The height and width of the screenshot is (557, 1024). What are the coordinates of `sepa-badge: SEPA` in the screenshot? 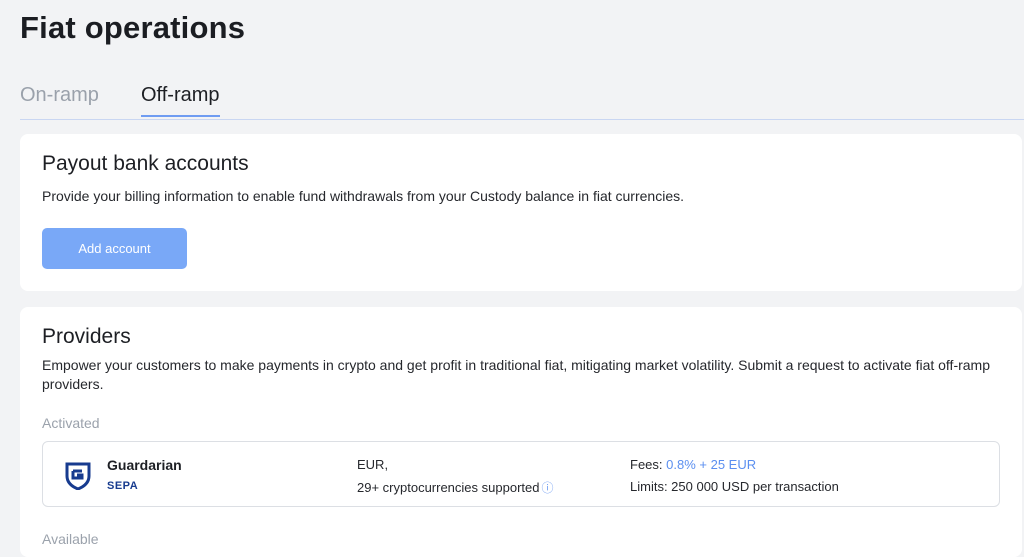 It's located at (122, 486).